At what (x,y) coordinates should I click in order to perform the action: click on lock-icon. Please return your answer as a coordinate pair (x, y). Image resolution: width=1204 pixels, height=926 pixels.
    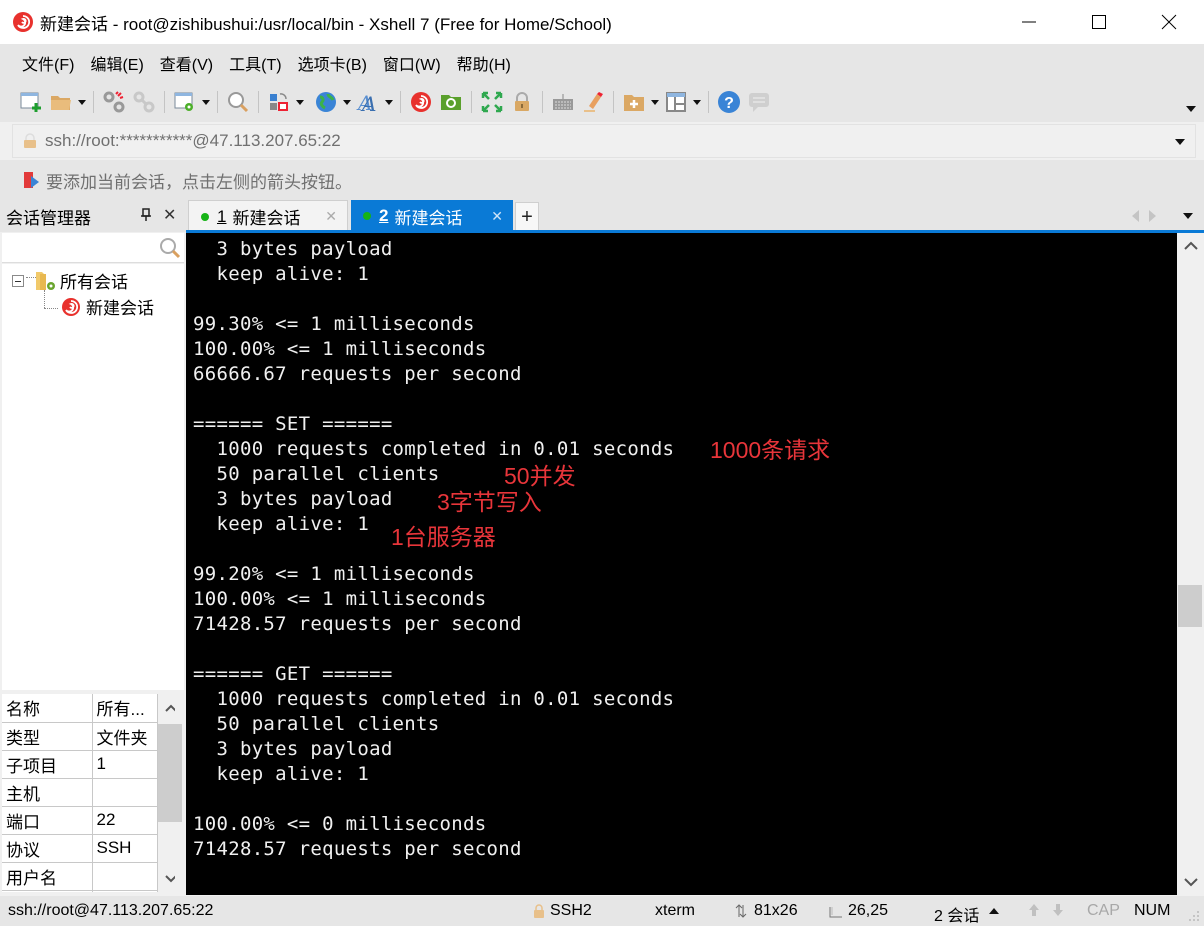
    Looking at the image, I should click on (30, 140).